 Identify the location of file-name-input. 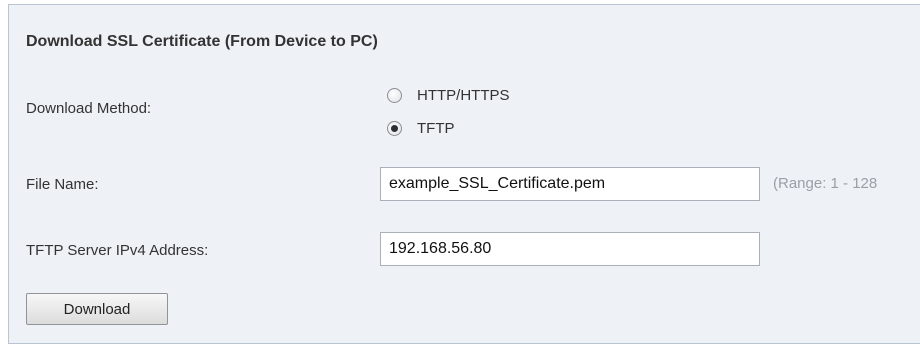
(570, 184).